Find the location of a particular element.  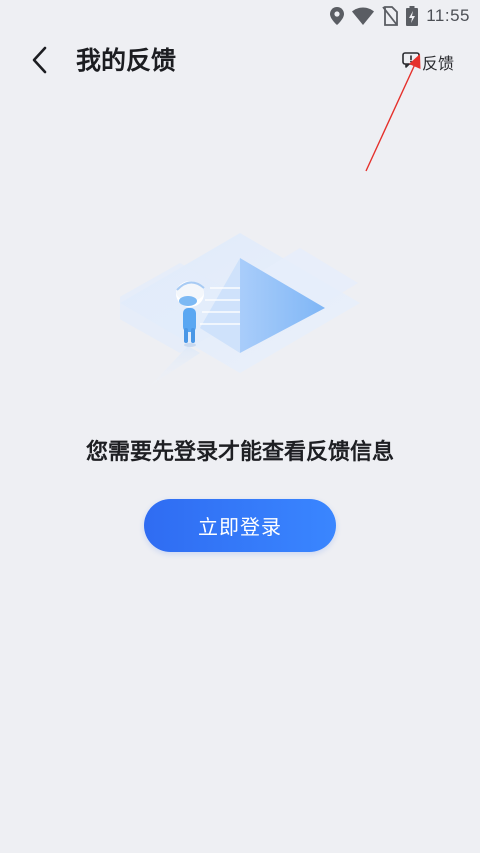

chevron-left-icon is located at coordinates (40, 62).